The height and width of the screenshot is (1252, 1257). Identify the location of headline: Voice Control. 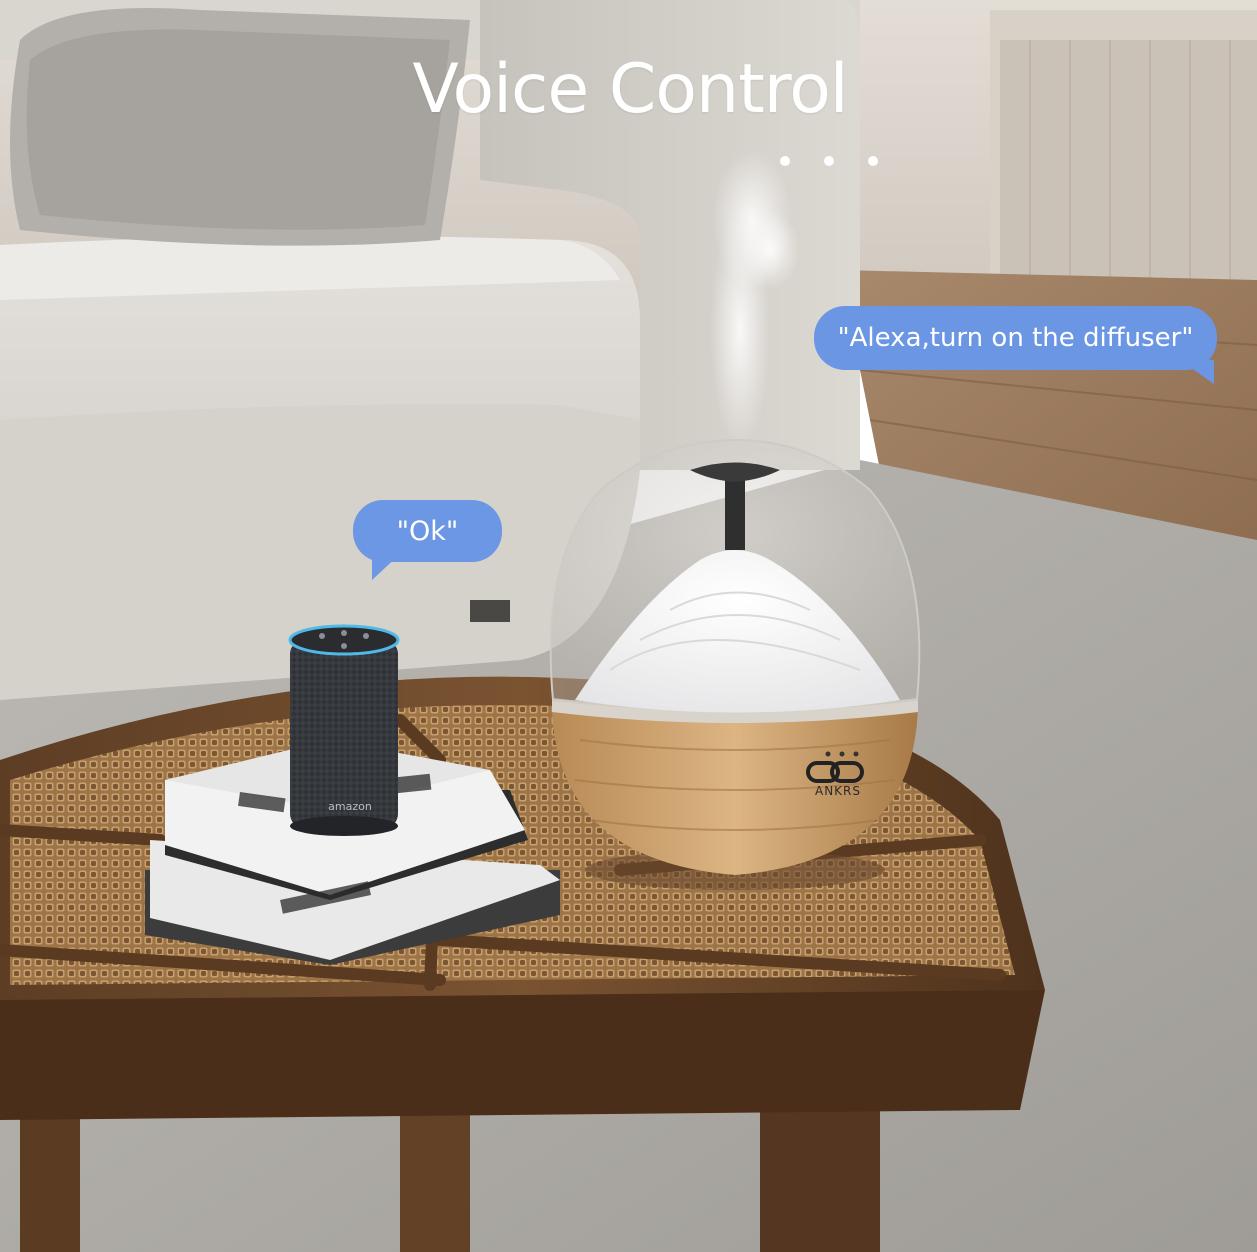
(630, 89).